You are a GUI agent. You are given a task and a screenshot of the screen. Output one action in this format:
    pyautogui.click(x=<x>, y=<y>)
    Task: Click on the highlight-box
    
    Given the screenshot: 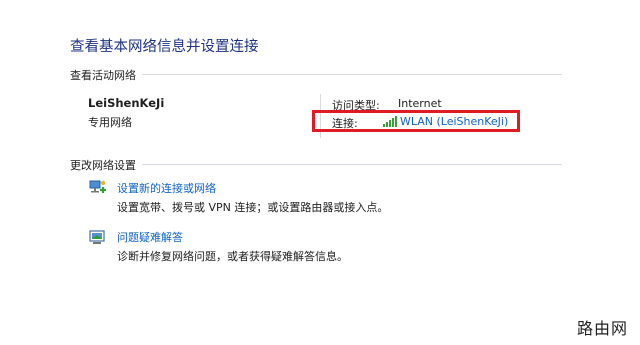 What is the action you would take?
    pyautogui.click(x=416, y=121)
    